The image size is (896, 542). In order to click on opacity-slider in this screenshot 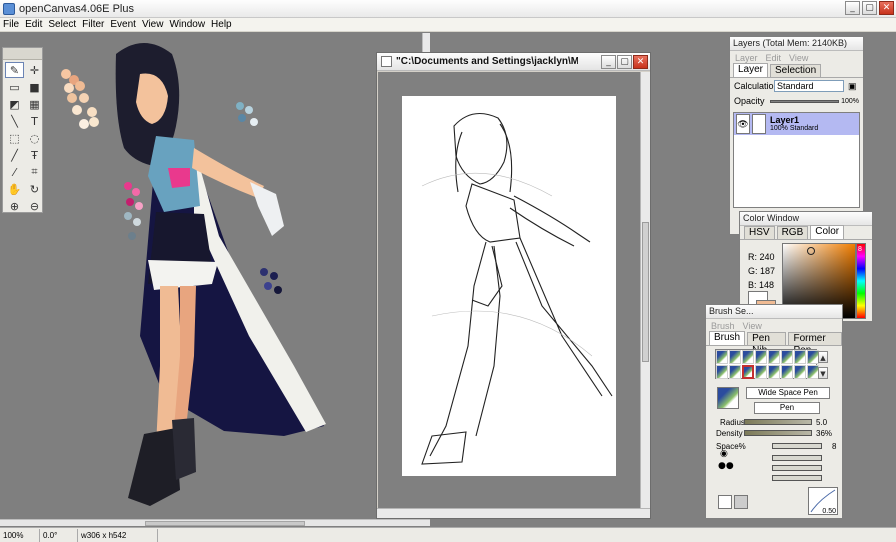, I will do `click(804, 101)`.